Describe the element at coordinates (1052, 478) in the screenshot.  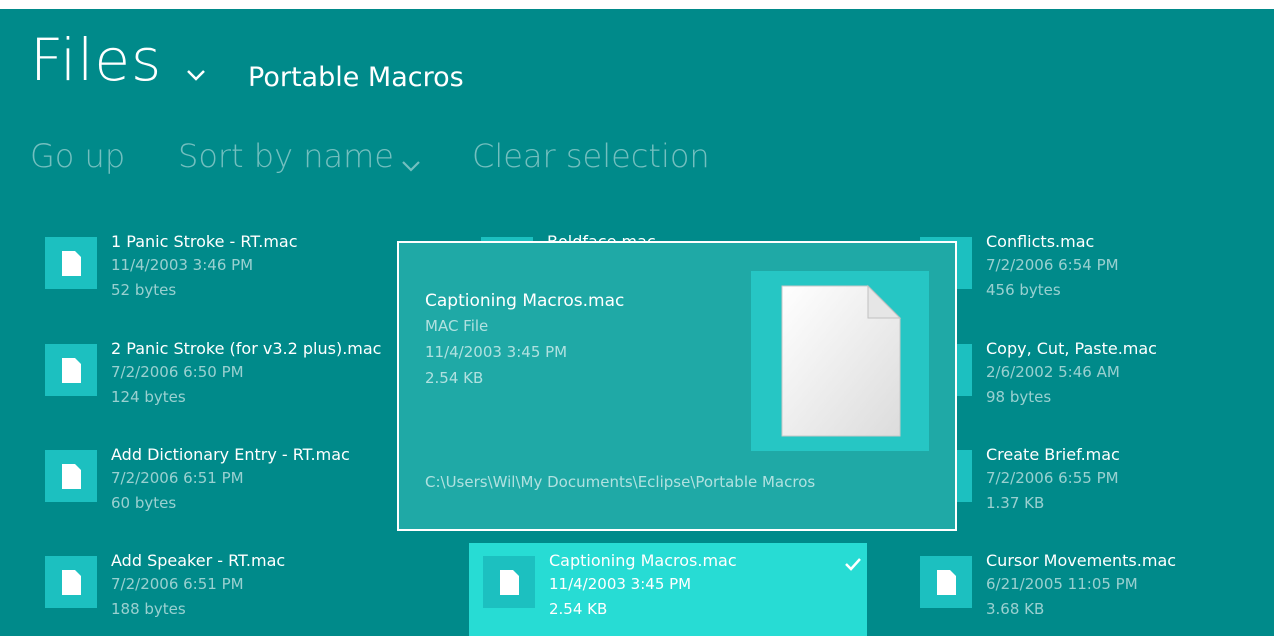
I see `file-date: 7/2/2006 6:55 PM` at that location.